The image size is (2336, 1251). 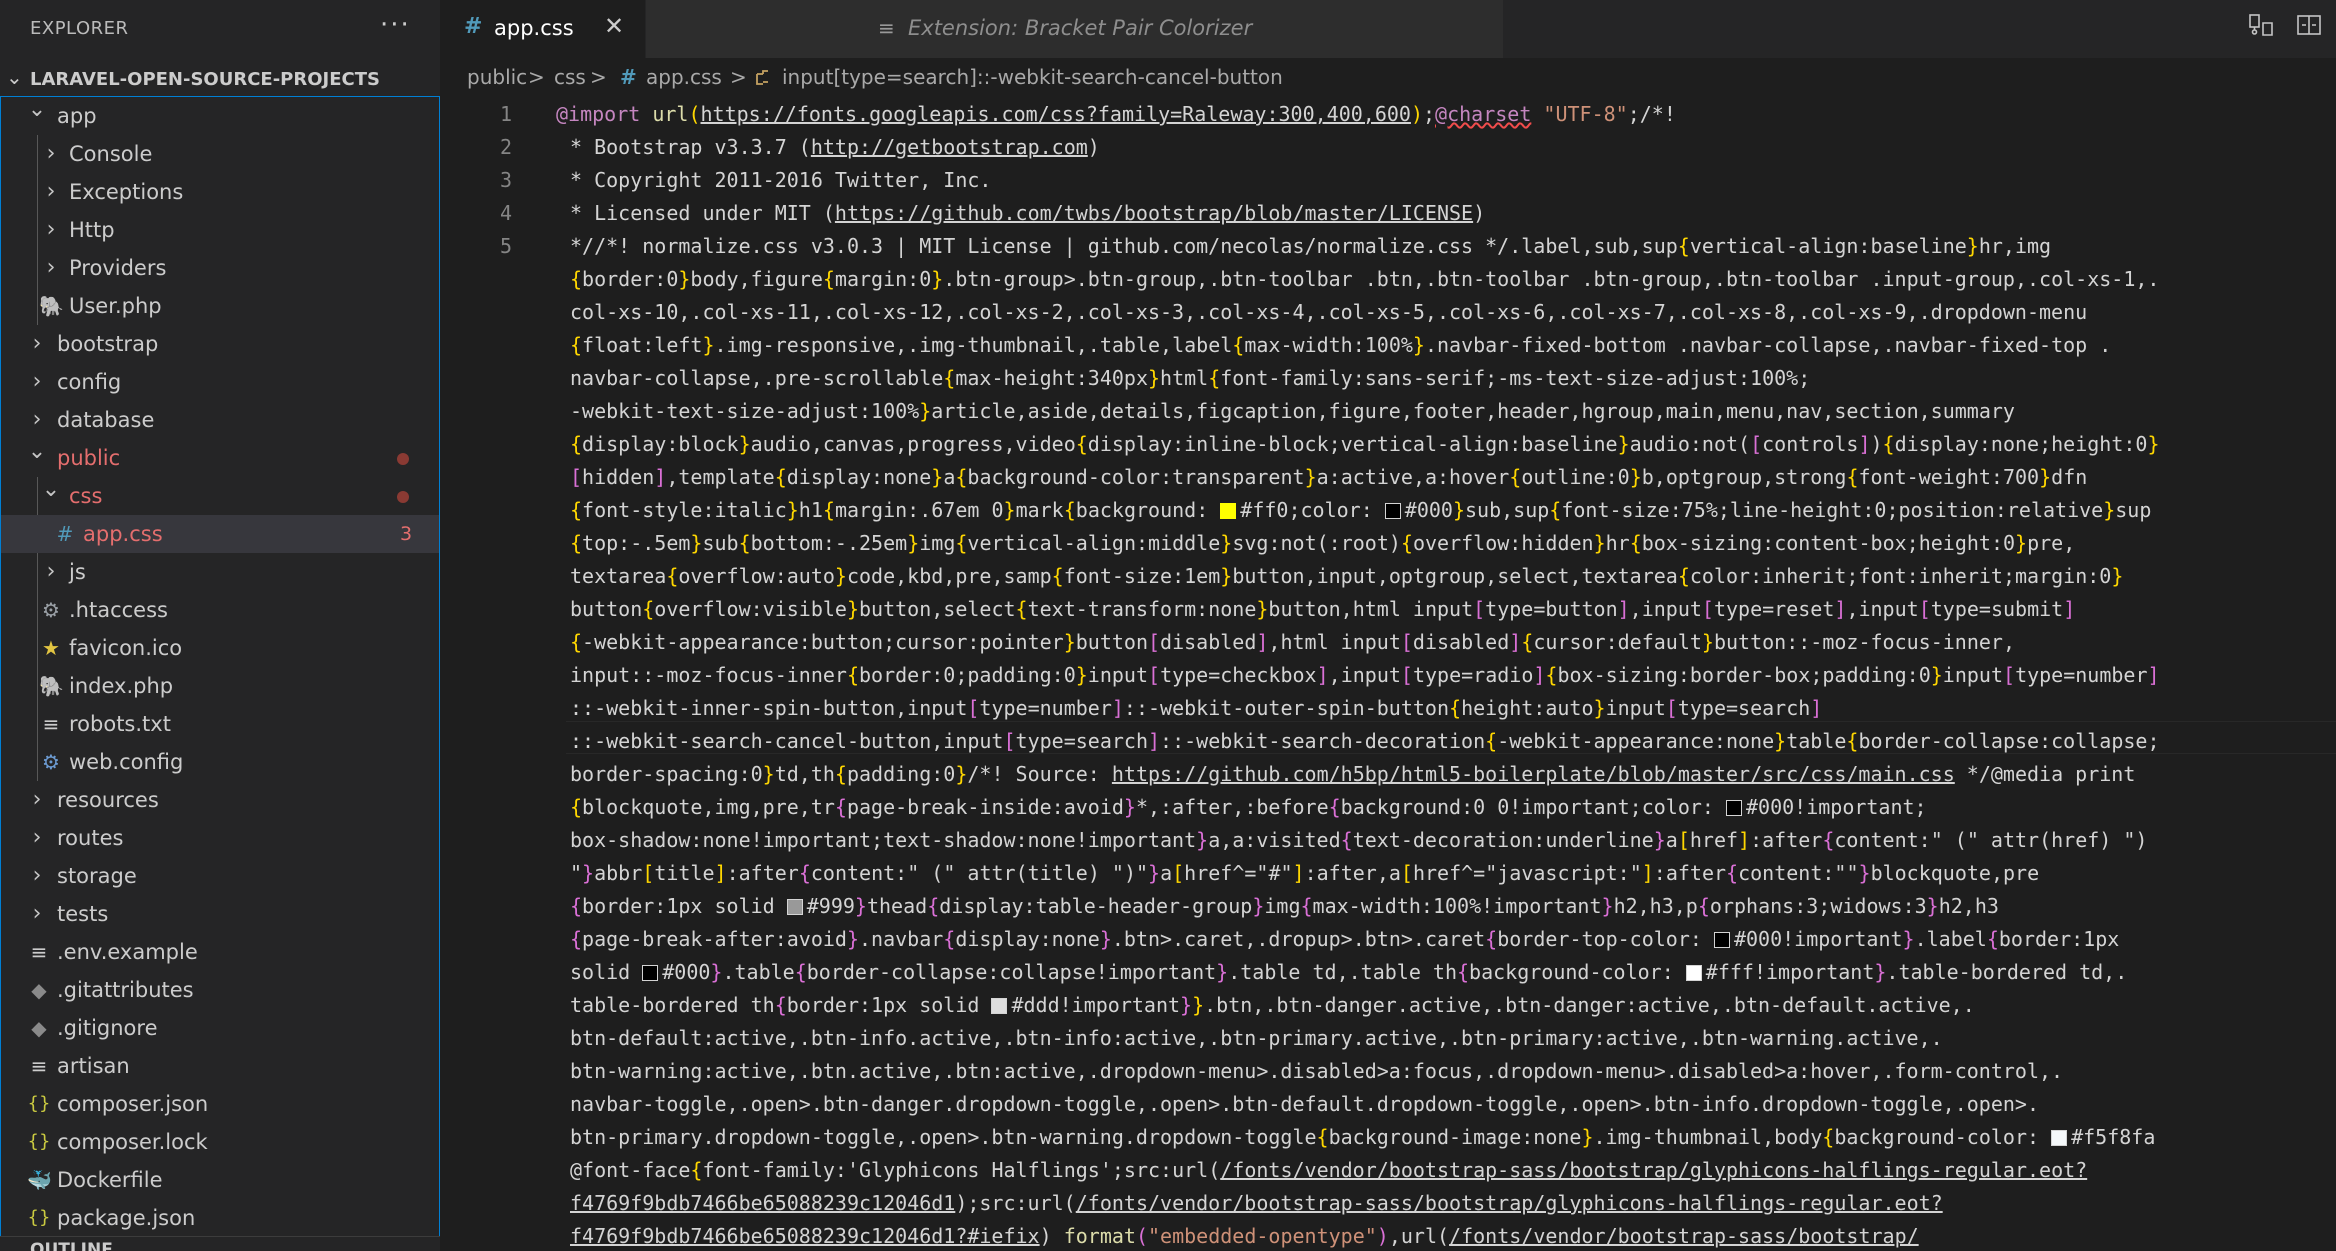 I want to click on outline-title: OUTLINE, so click(x=71, y=1245).